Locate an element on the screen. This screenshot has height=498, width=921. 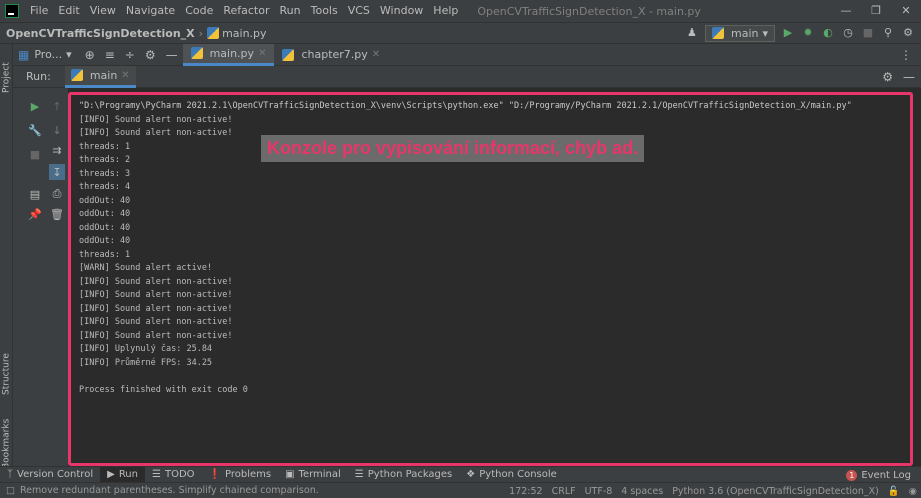
run-config-select: main ▾ is located at coordinates (739, 33).